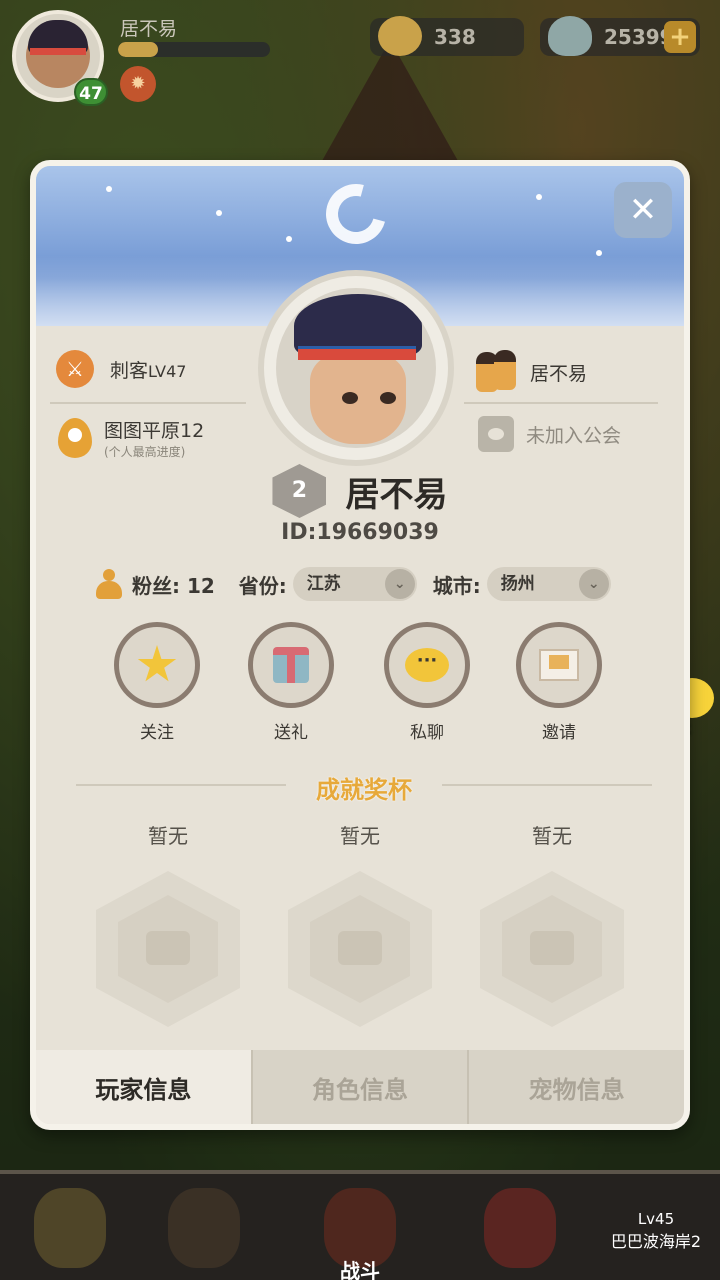 This screenshot has height=1280, width=720. What do you see at coordinates (58, 51) in the screenshot?
I see `avatar-headband` at bounding box center [58, 51].